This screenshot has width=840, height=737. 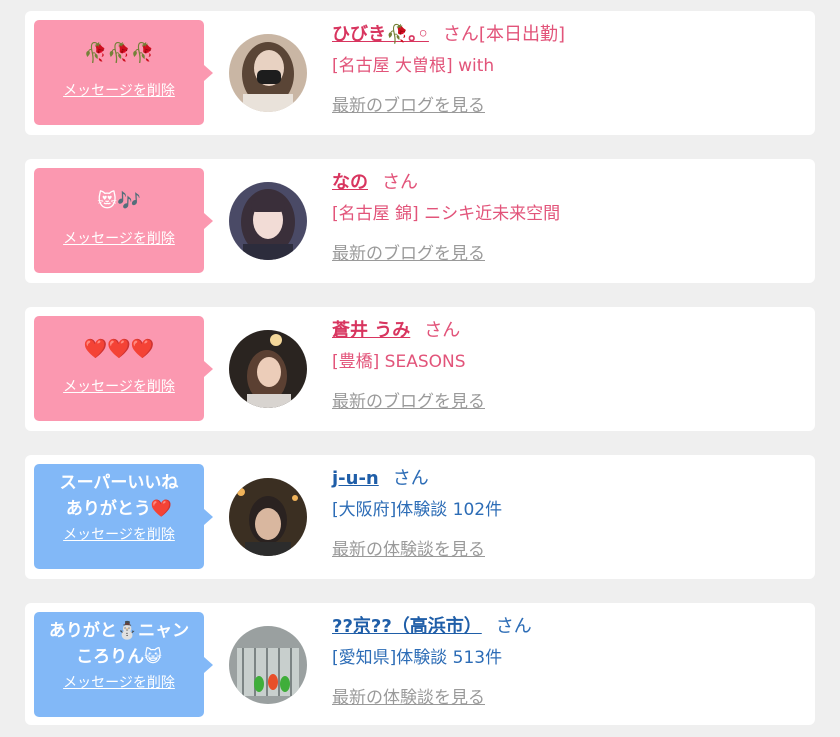 I want to click on profile-info: なの さん [名古屋 錦] ニシキ近未来空間 最新のブログを見る, so click(x=568, y=216).